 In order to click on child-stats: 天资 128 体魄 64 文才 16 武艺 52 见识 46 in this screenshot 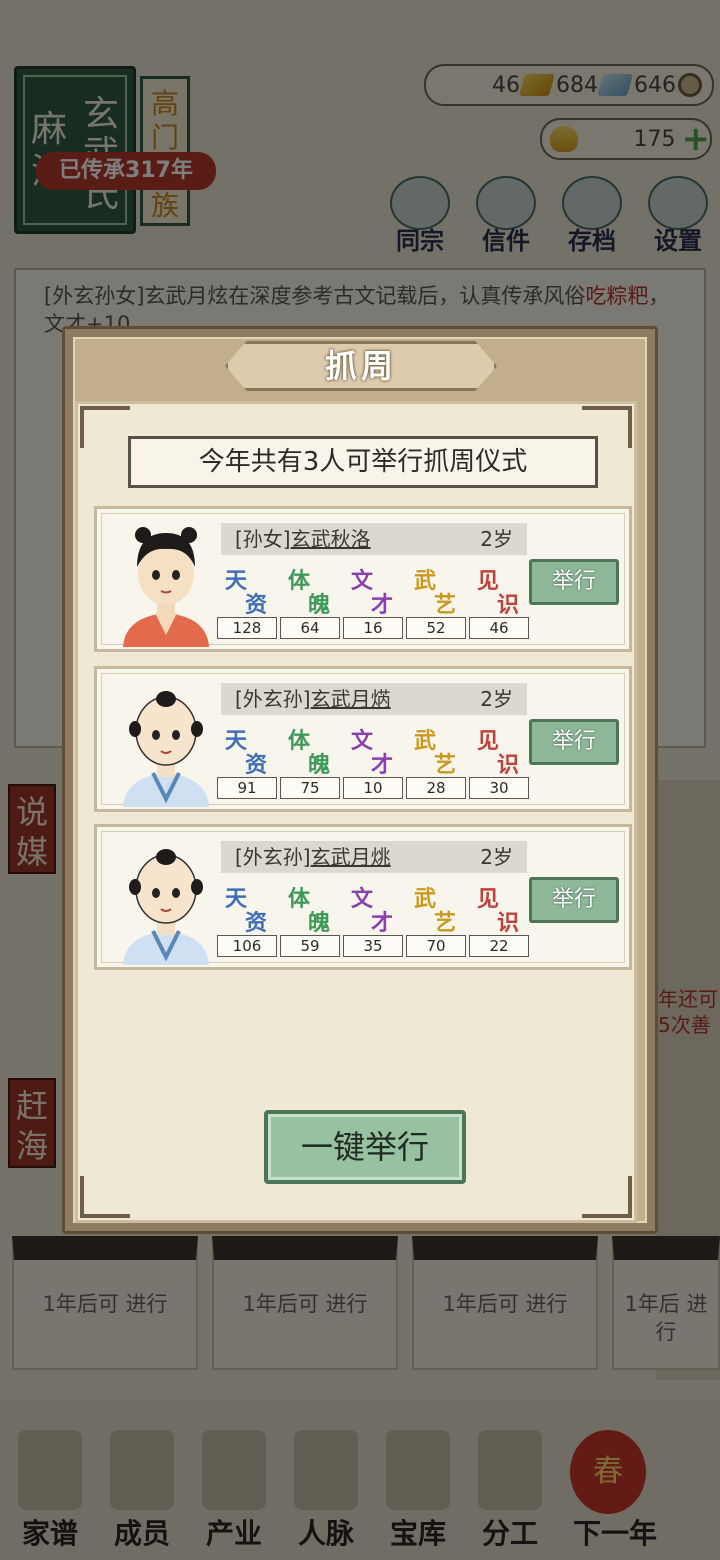, I will do `click(377, 601)`.